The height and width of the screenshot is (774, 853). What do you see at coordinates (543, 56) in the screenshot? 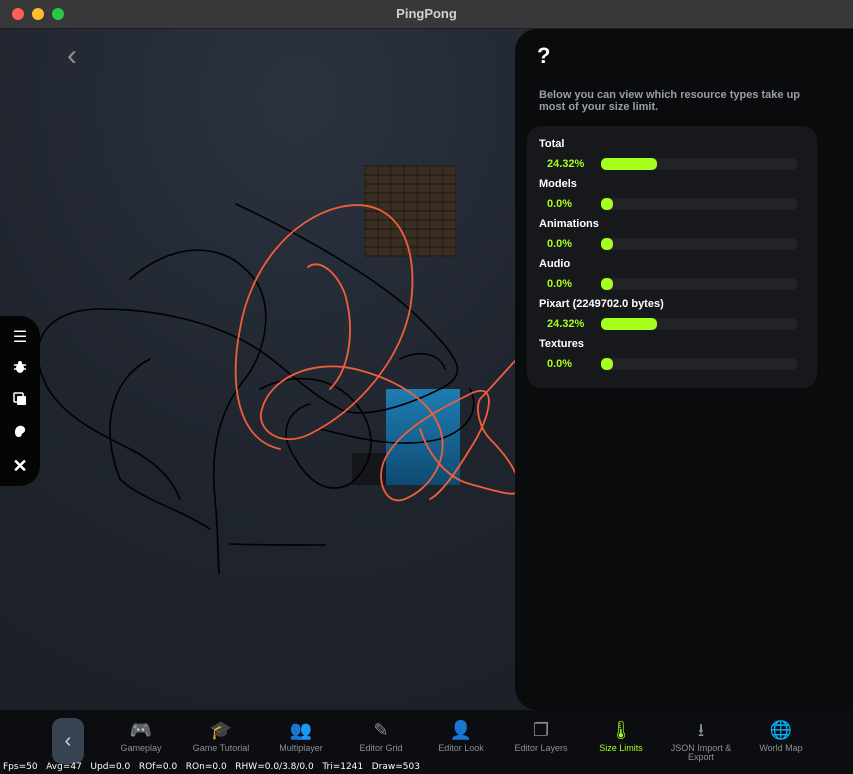
I see `help-icon: ?` at bounding box center [543, 56].